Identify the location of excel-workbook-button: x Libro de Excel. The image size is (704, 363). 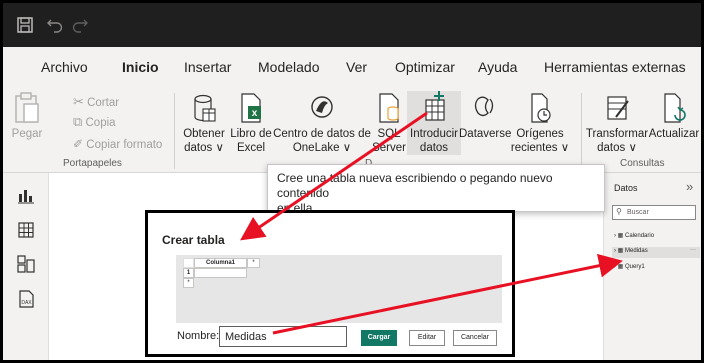
(251, 123).